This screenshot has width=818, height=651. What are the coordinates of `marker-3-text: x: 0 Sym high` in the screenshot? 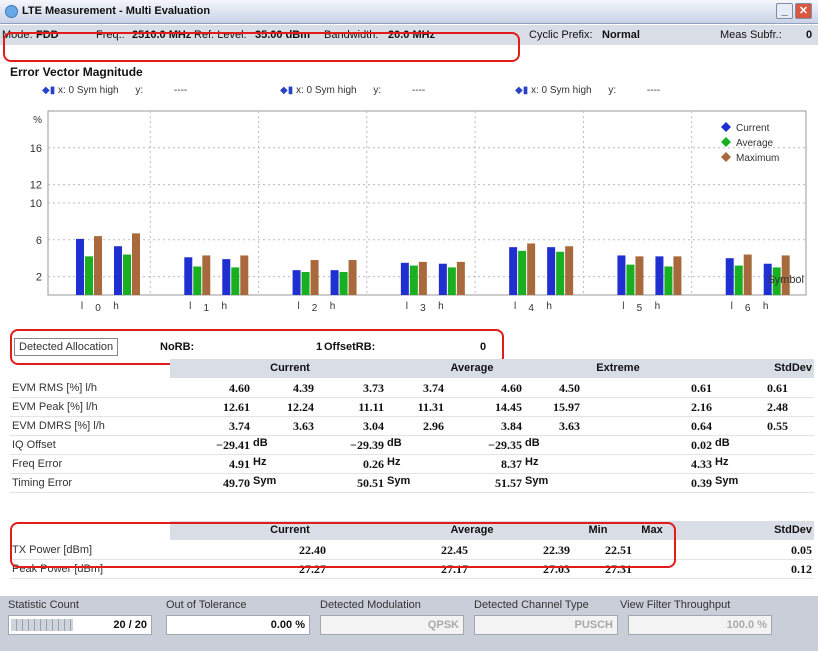 It's located at (561, 90).